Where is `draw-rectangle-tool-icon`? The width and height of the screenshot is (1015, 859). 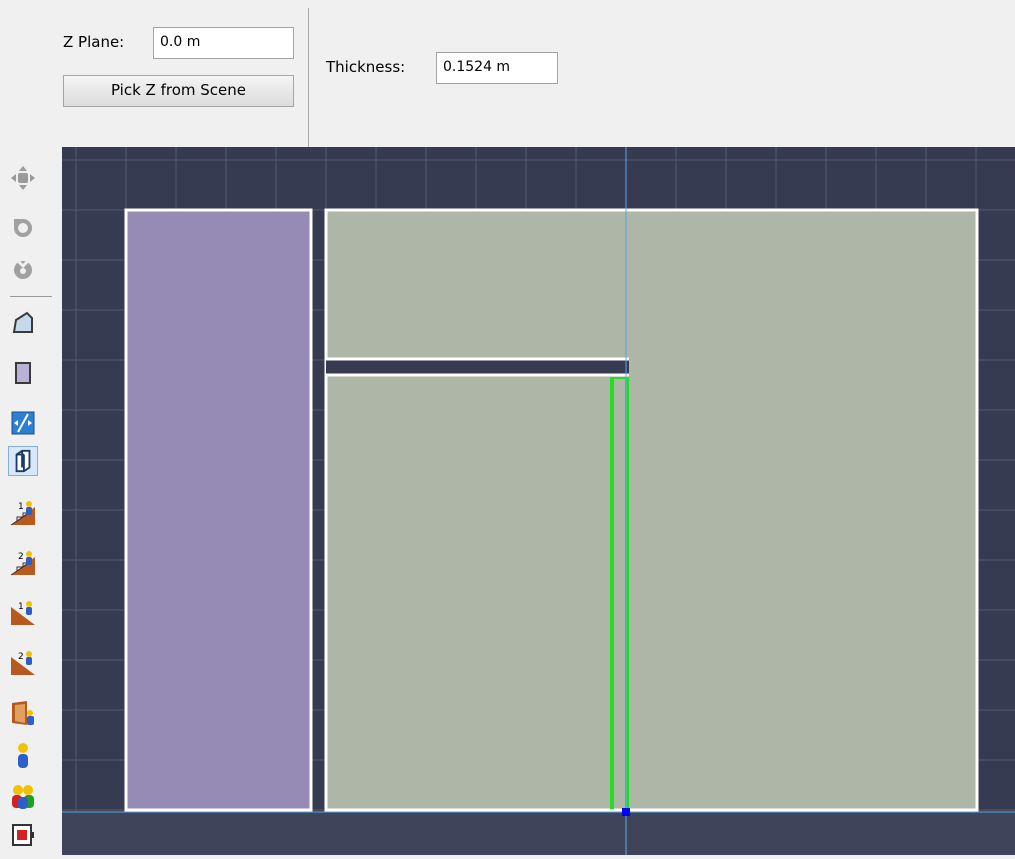
draw-rectangle-tool-icon is located at coordinates (23, 373).